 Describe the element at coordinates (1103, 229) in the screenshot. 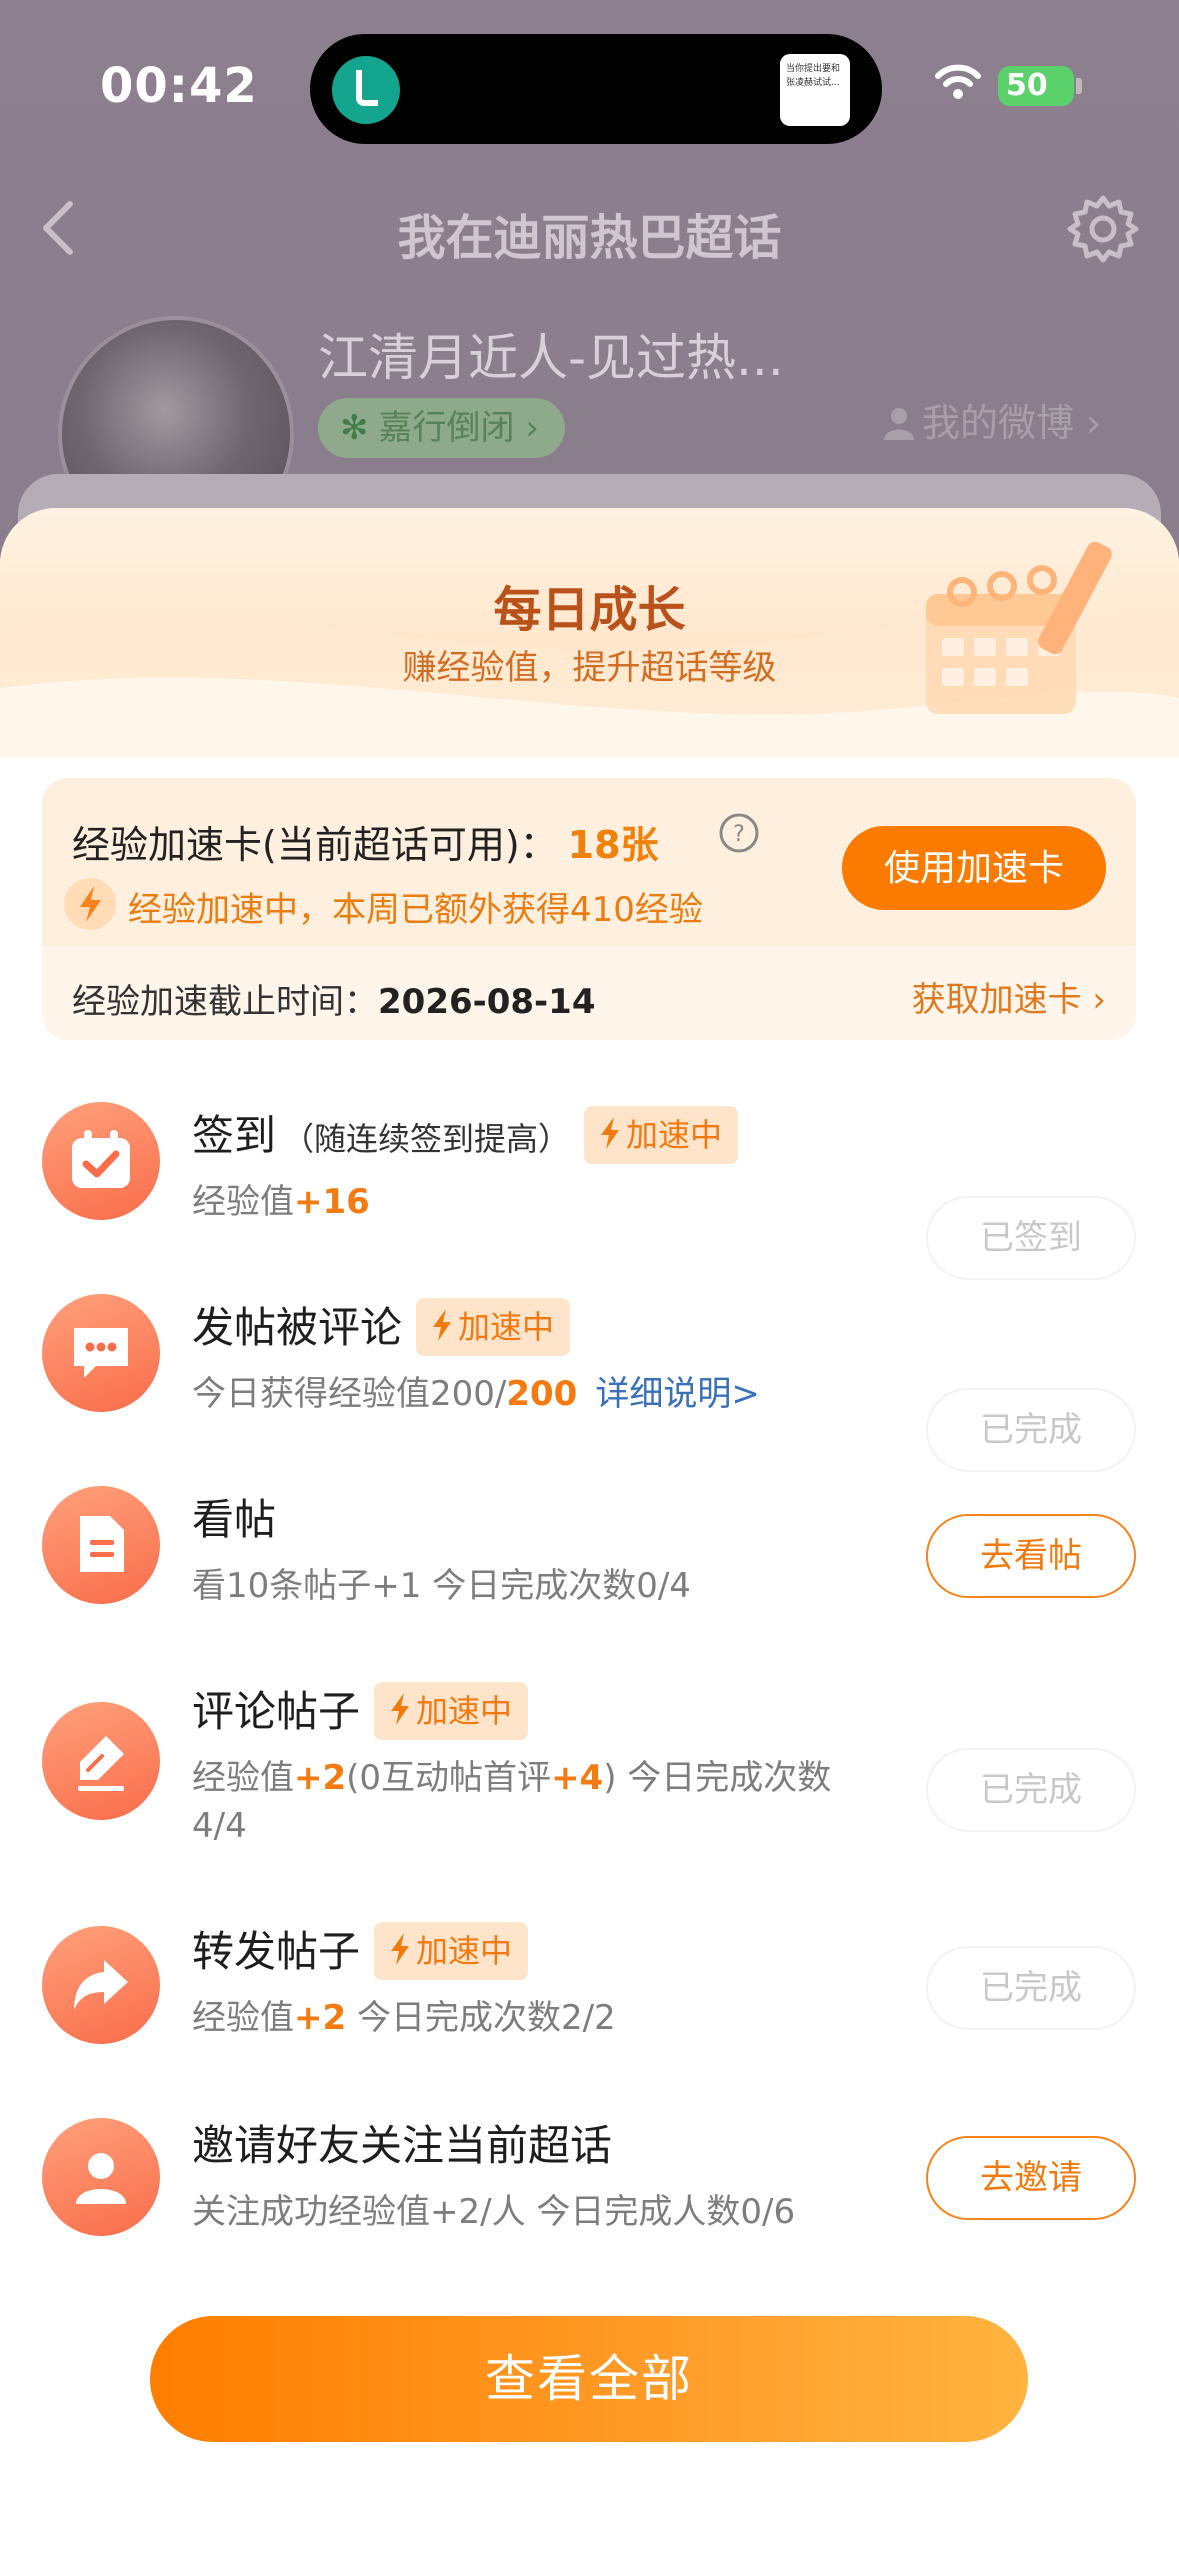

I see `gear-icon` at that location.